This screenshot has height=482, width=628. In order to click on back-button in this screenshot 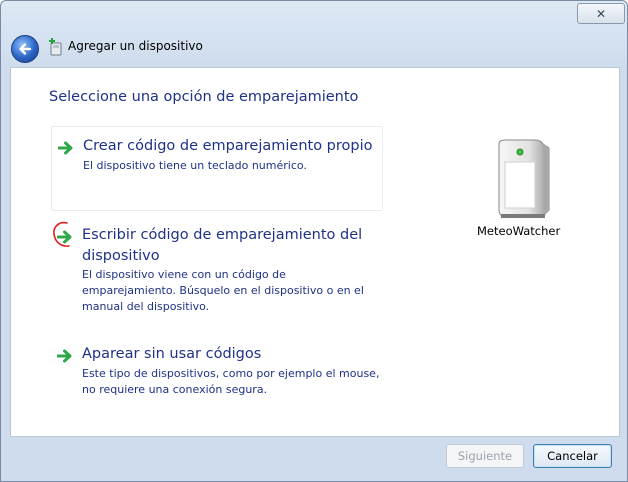, I will do `click(25, 49)`.